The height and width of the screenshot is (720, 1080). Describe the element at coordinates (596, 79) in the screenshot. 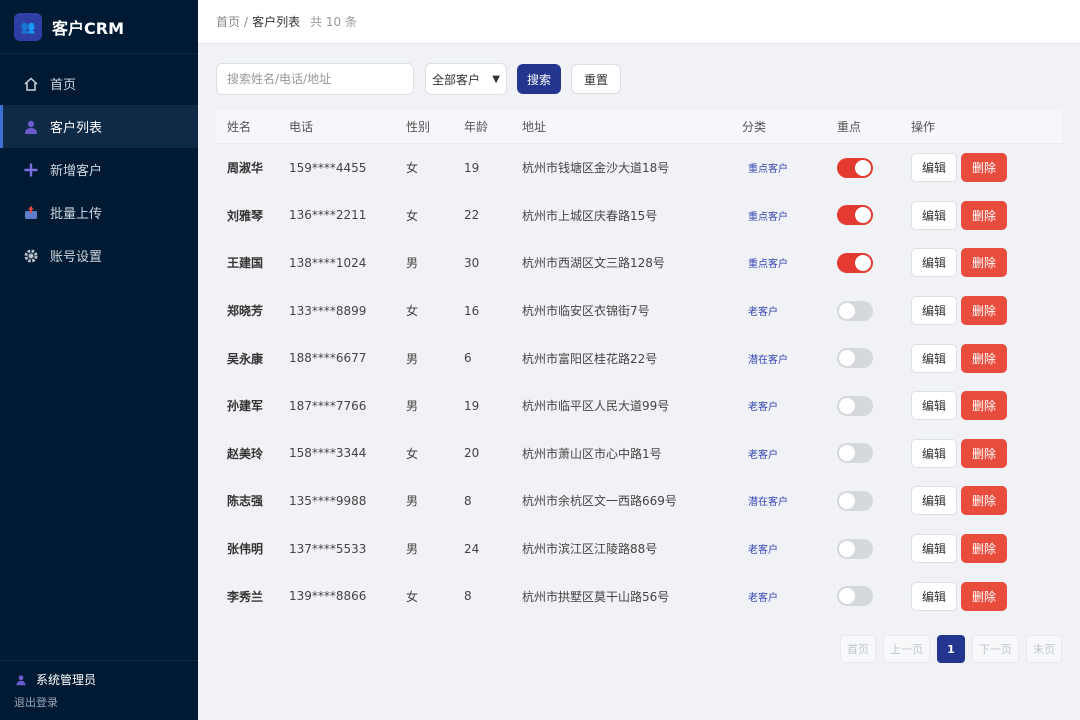

I see `reset-button: 重置` at that location.